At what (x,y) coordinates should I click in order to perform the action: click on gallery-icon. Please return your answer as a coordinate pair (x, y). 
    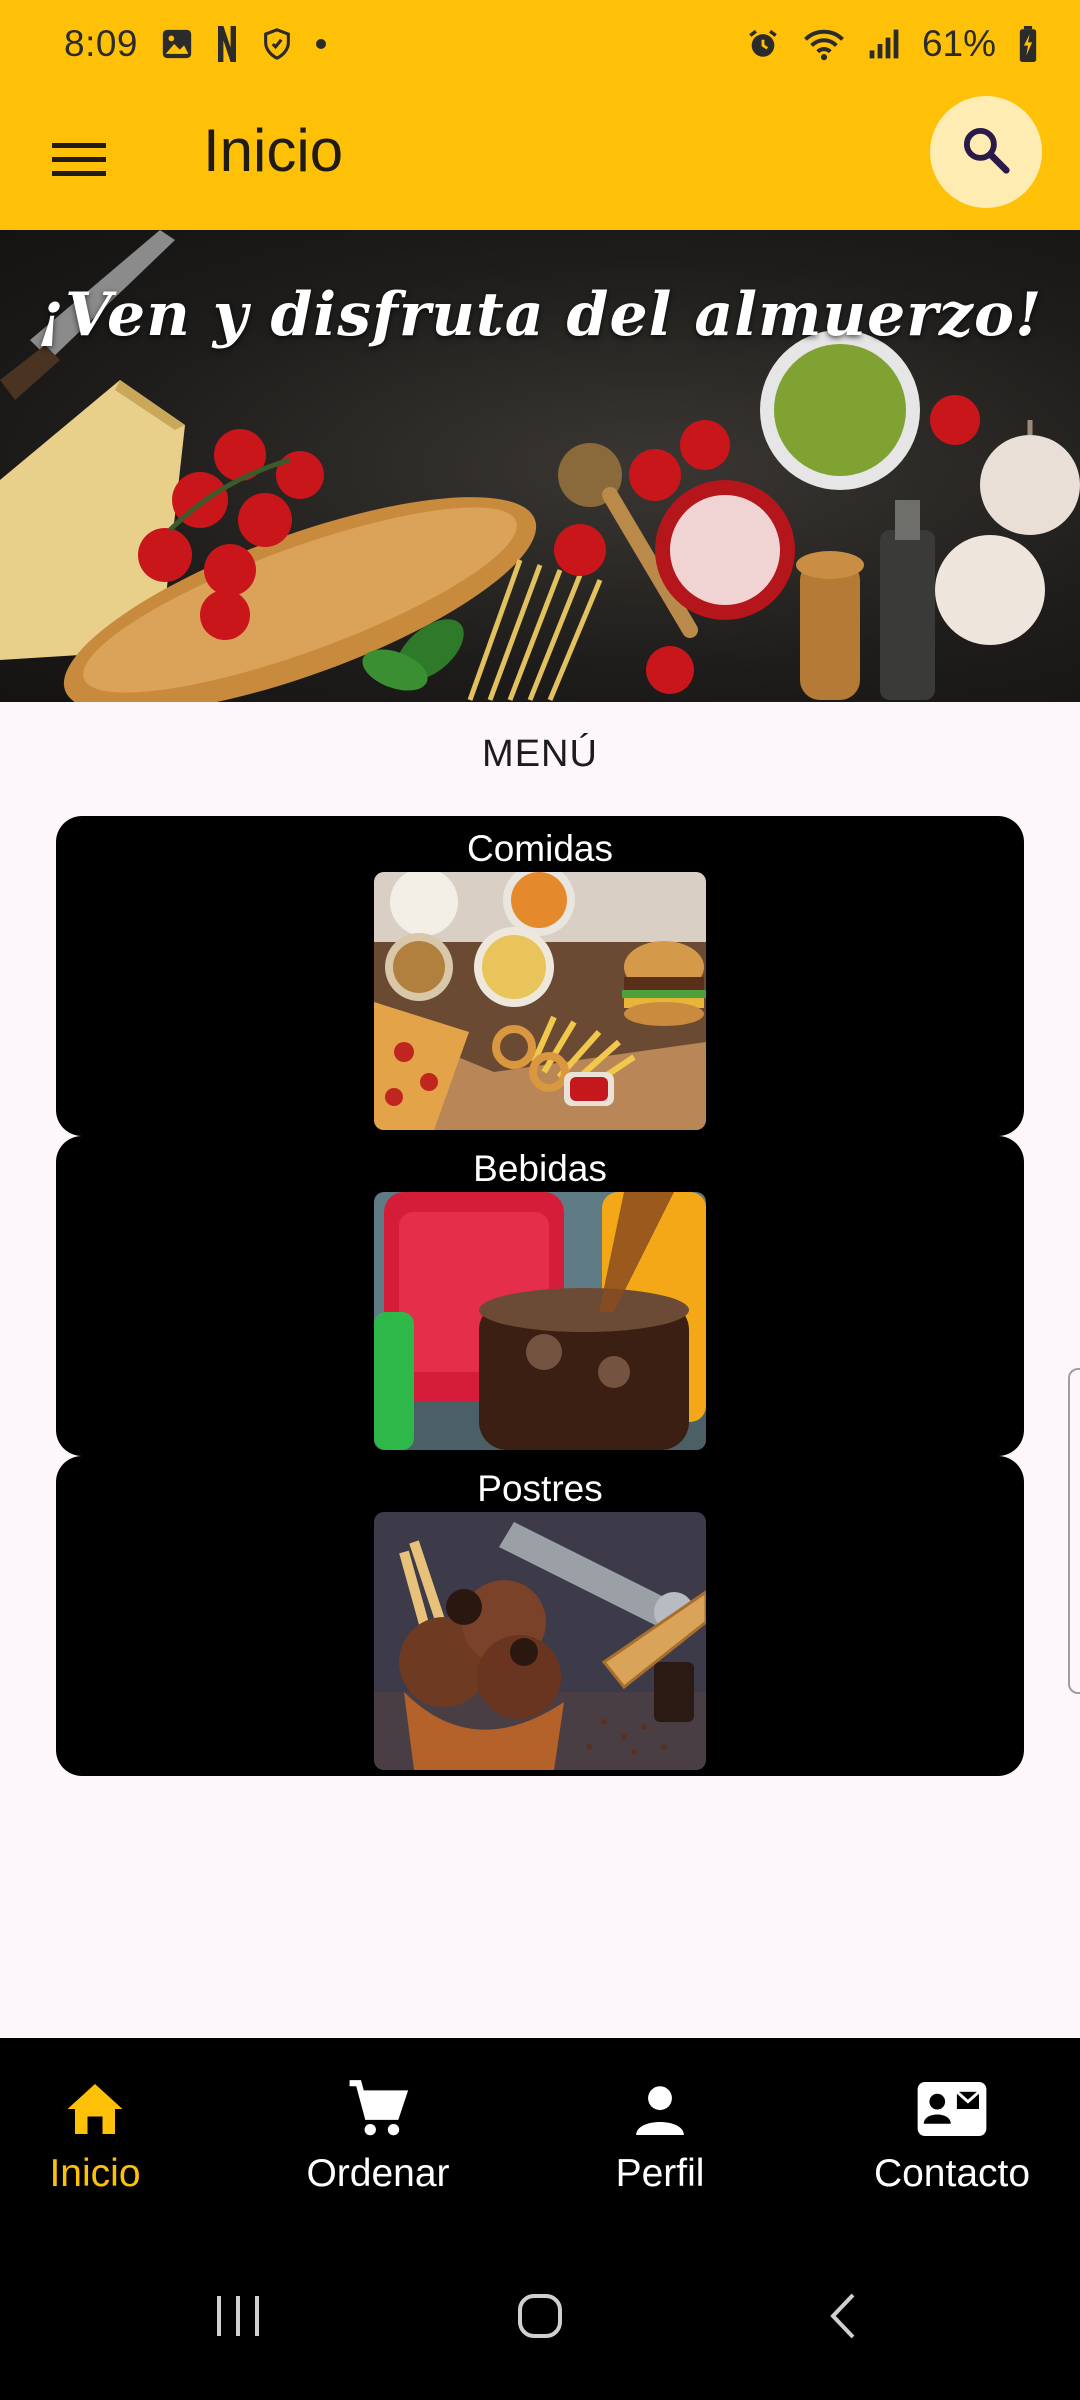
    Looking at the image, I should click on (177, 44).